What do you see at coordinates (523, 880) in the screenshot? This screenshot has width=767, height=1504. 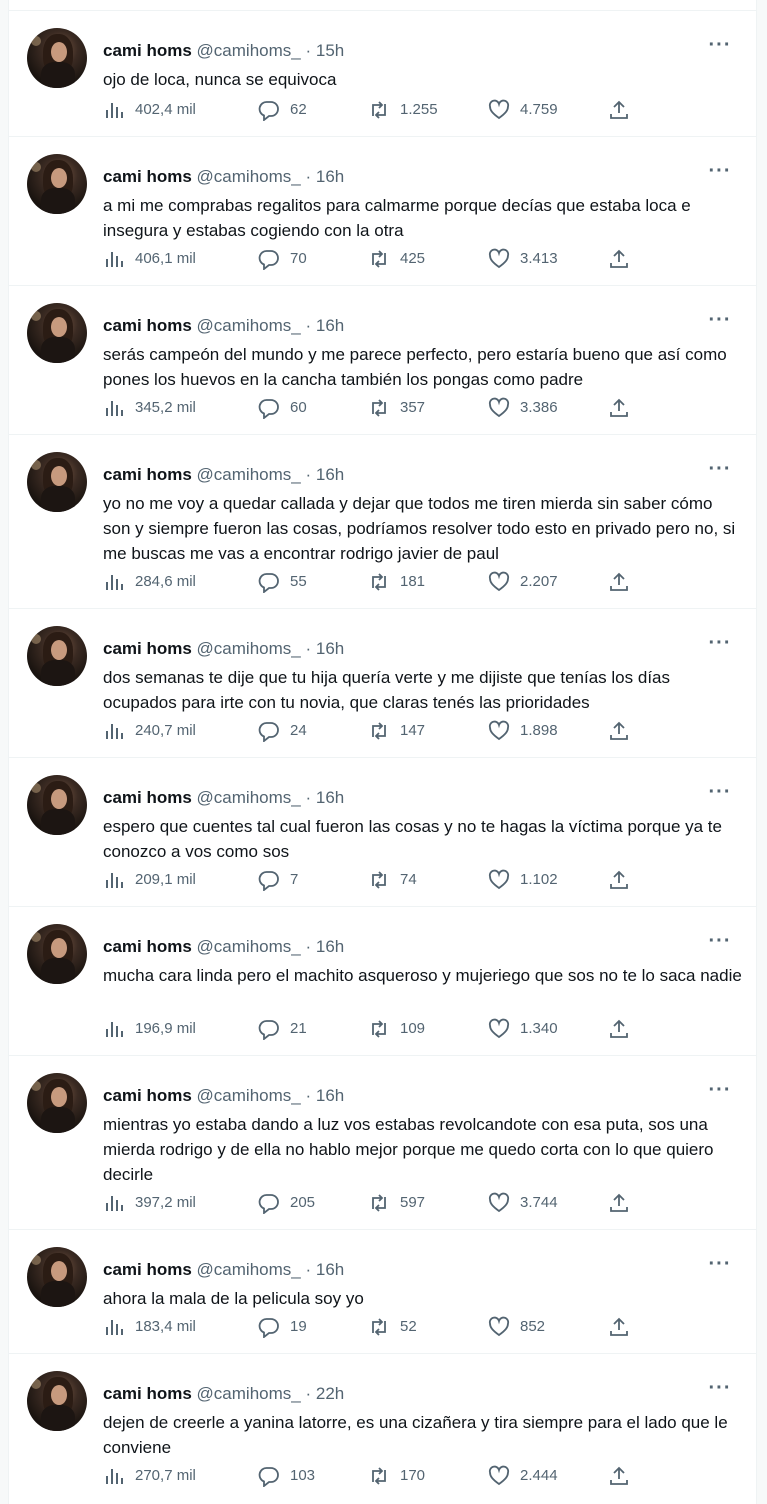 I see `like-button: 1.102` at bounding box center [523, 880].